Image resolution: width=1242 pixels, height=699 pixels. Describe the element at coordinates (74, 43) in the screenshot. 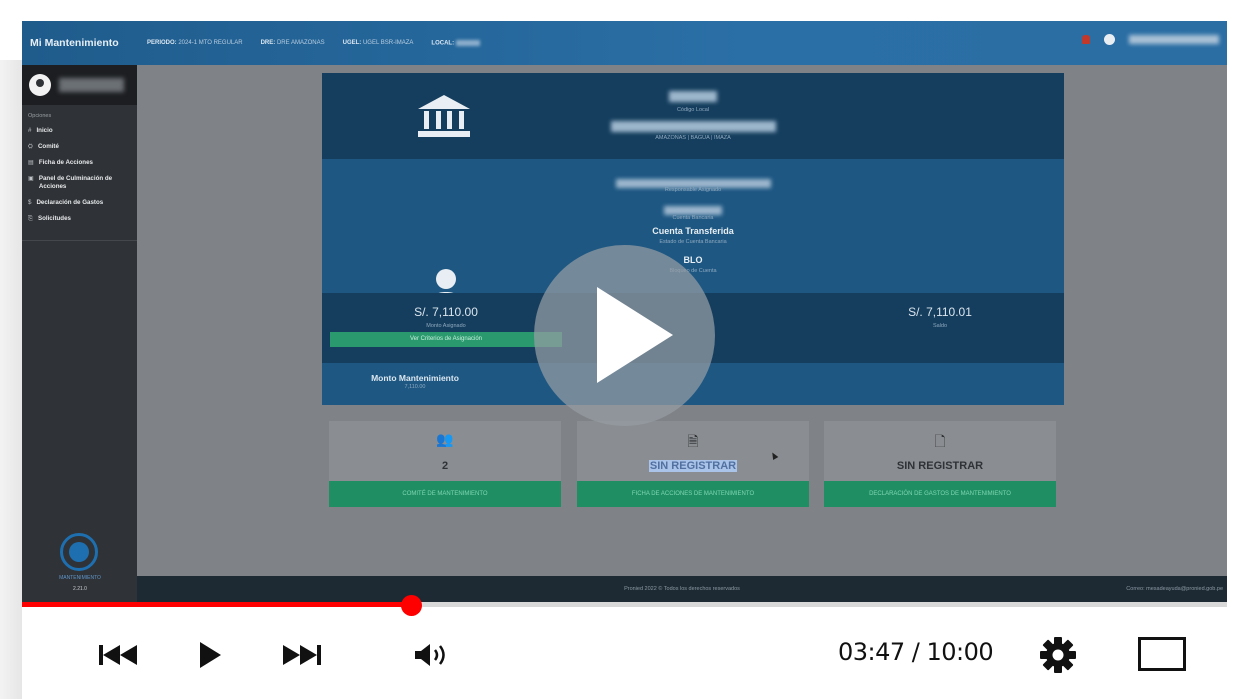

I see `app-title: Mi Mantenimiento` at that location.